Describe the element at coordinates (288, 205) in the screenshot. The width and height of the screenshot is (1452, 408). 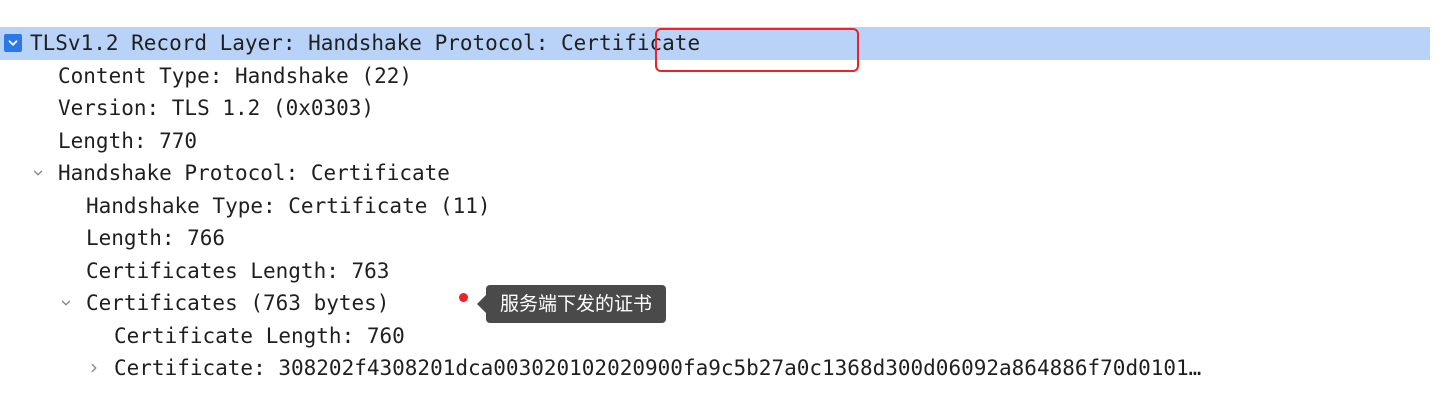
I see `tree-item-label: Handshake Type: Certificate (11)` at that location.